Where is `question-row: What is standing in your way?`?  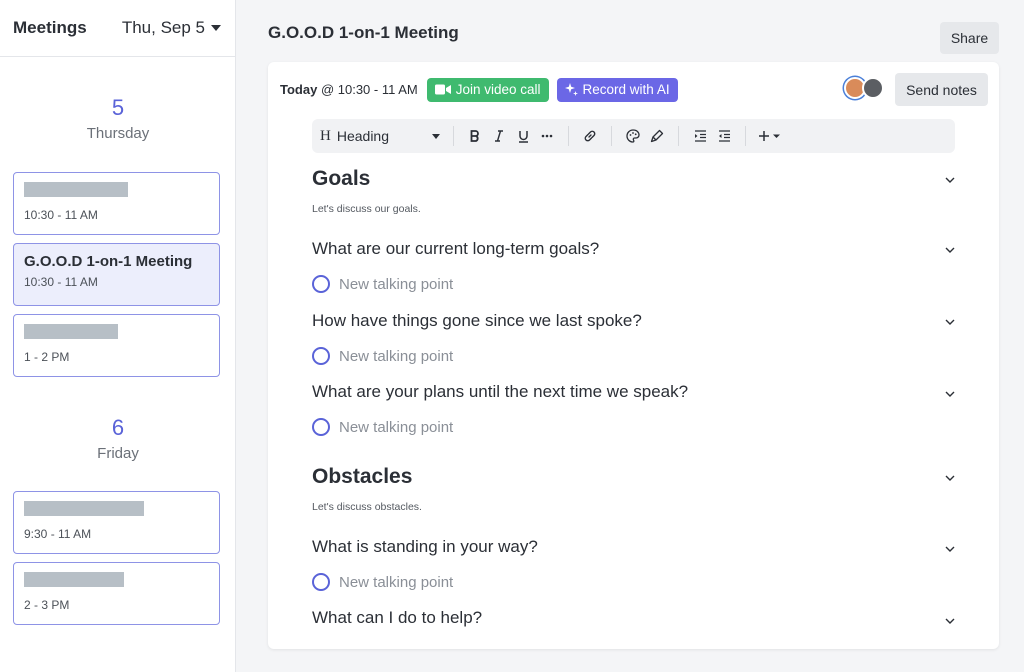
question-row: What is standing in your way? is located at coordinates (633, 547).